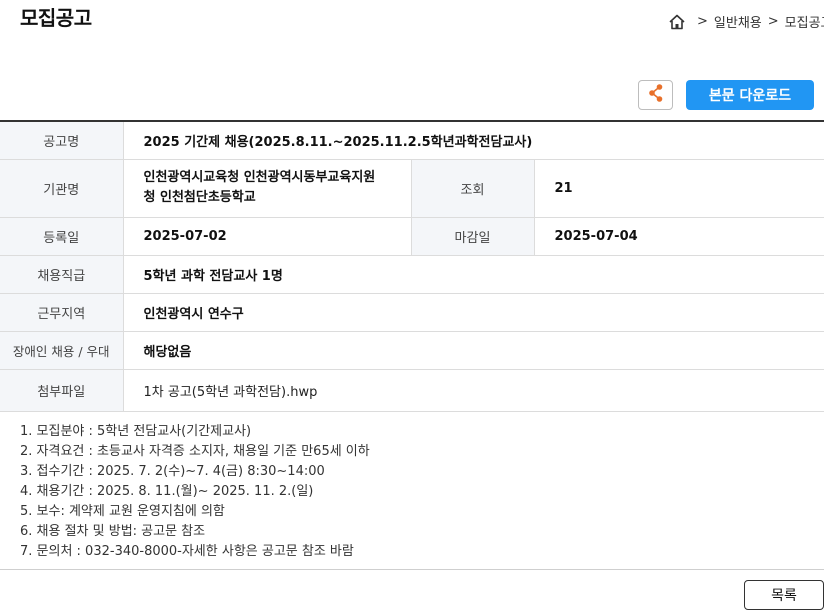 The width and height of the screenshot is (824, 610). I want to click on position-value: 5학년 과학 전담교사 1명, so click(473, 274).